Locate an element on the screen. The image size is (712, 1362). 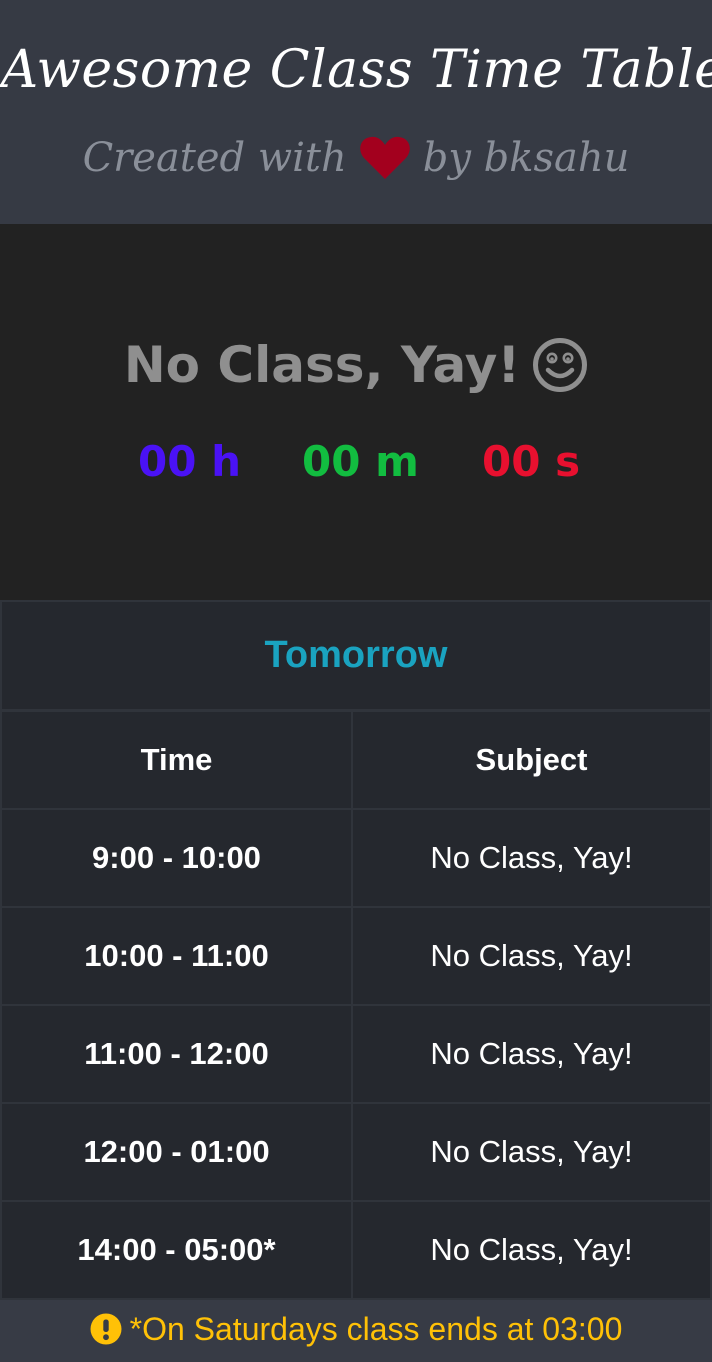
footer-note-row: *On Saturdays class ends at 03:00 is located at coordinates (356, 1329).